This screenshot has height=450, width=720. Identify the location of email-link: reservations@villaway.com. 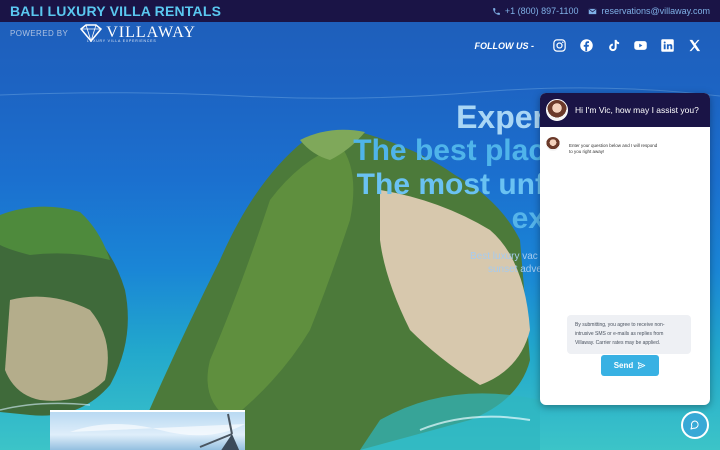
(649, 11).